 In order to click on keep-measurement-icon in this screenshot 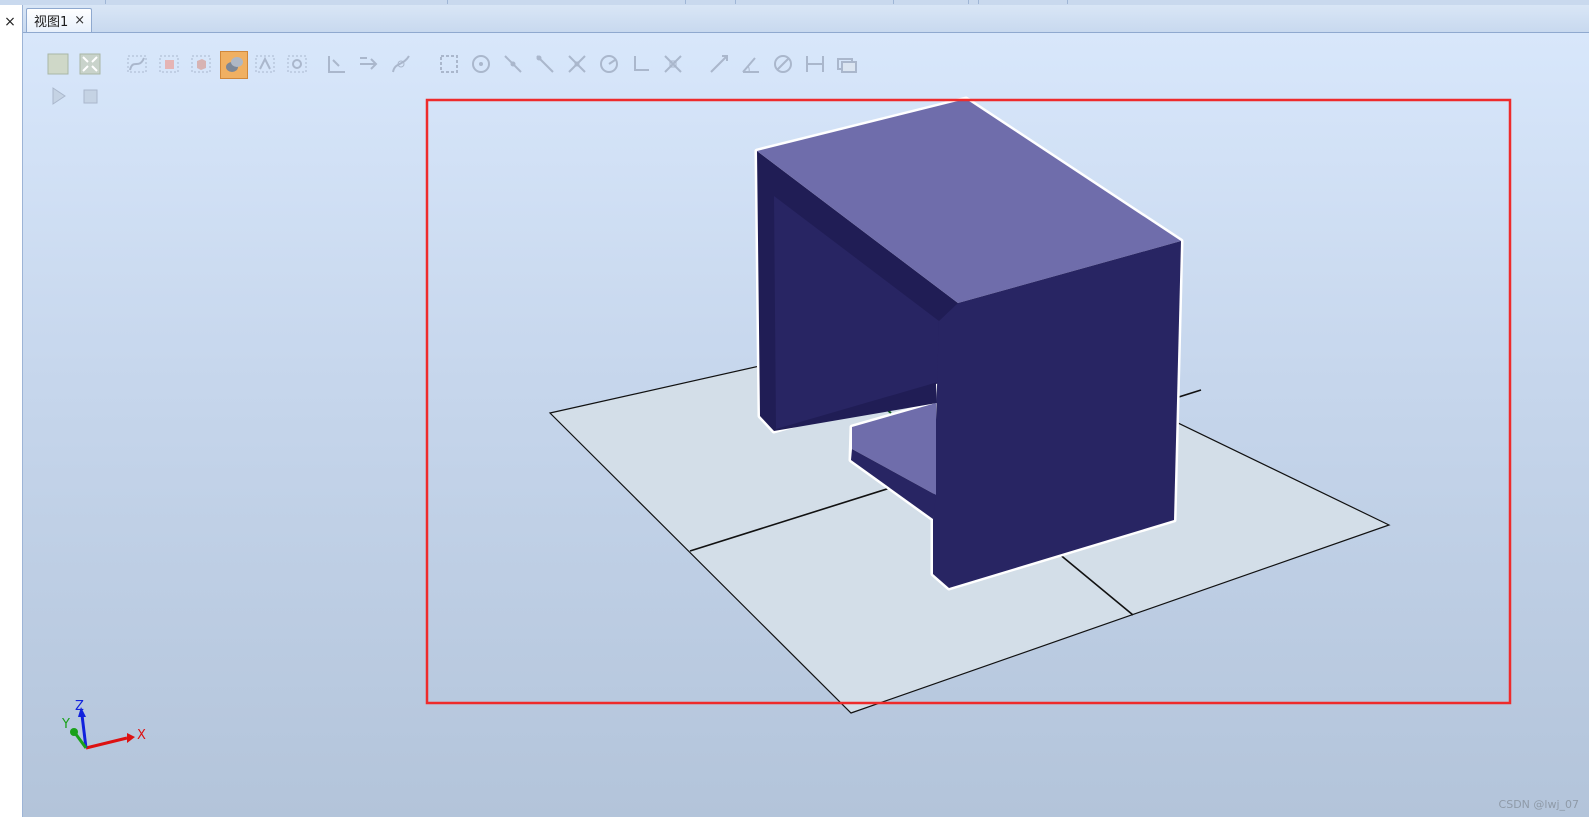, I will do `click(847, 64)`.